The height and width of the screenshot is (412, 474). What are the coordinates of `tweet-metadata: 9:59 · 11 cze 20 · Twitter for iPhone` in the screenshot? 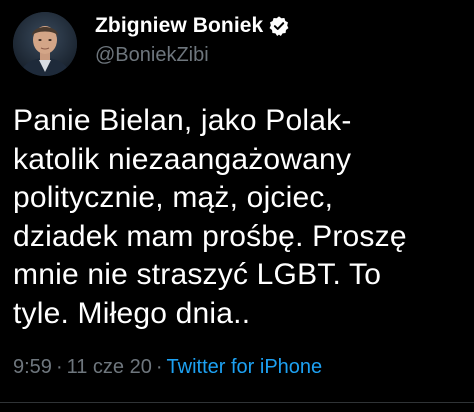 It's located at (167, 367).